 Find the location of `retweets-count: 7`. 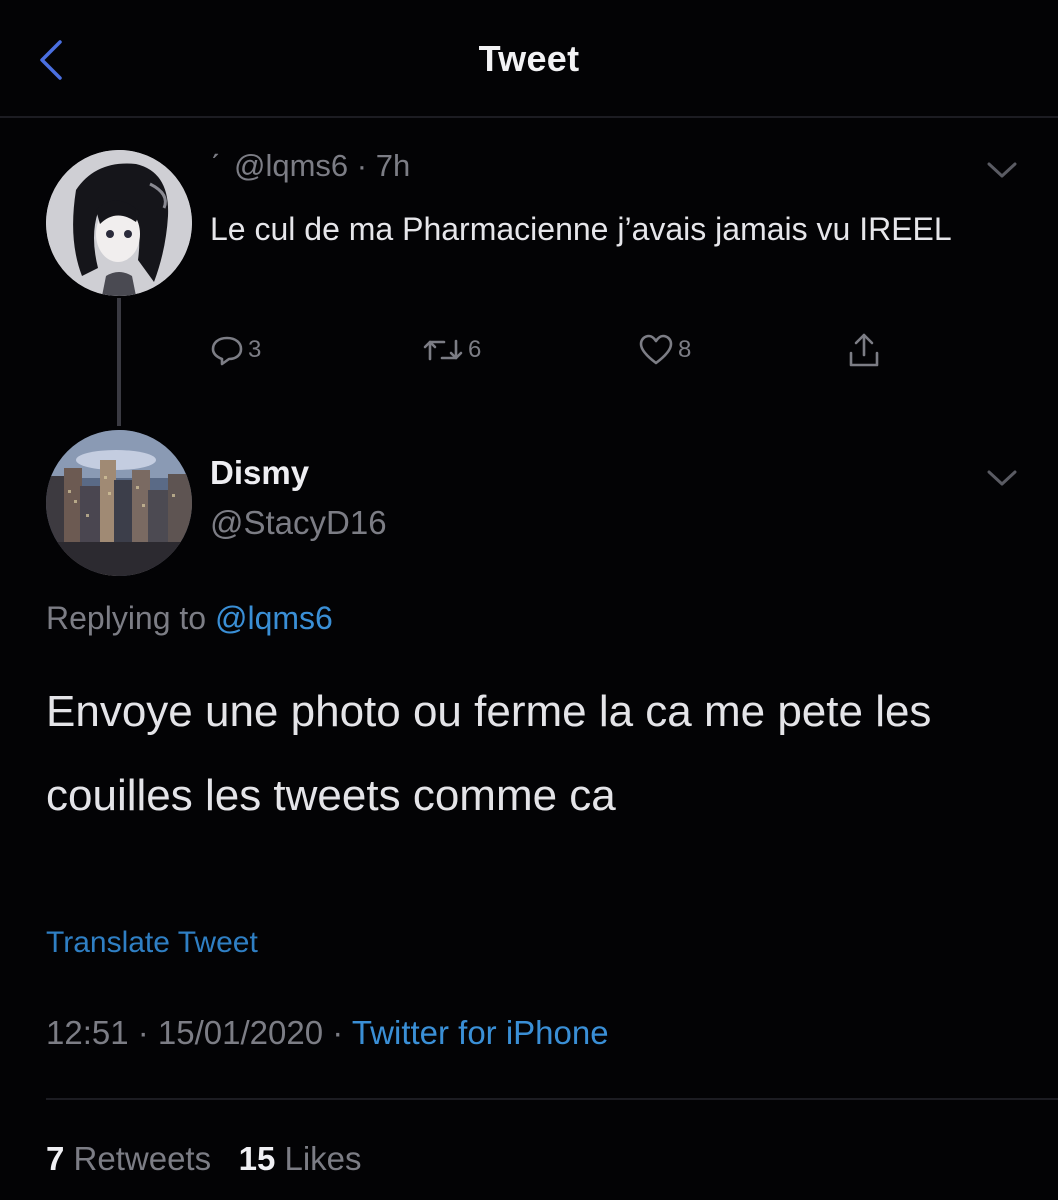

retweets-count: 7 is located at coordinates (55, 1158).